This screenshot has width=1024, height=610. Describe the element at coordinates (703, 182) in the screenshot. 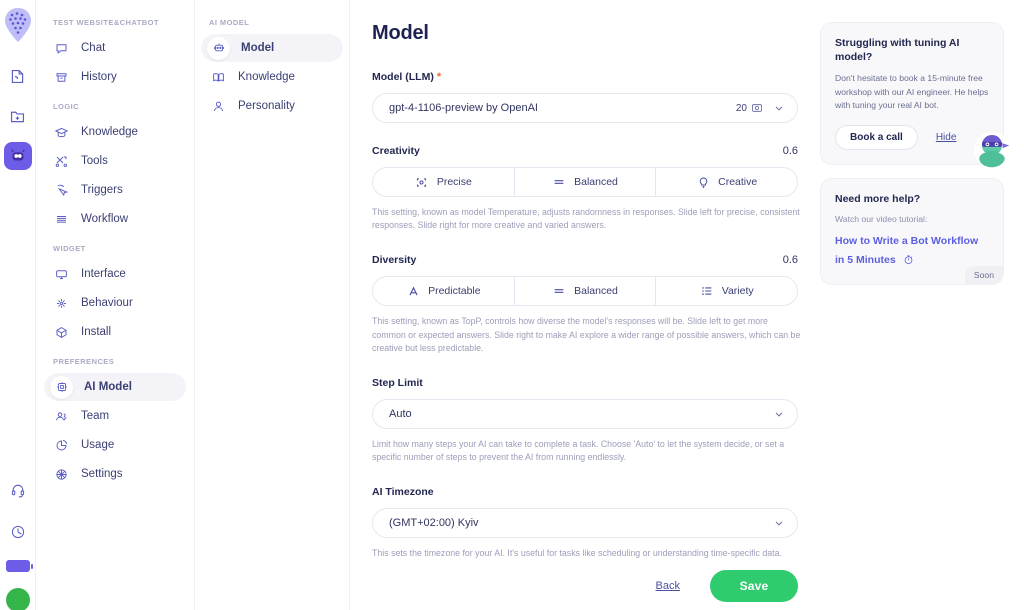

I see `lightbulb-icon` at that location.